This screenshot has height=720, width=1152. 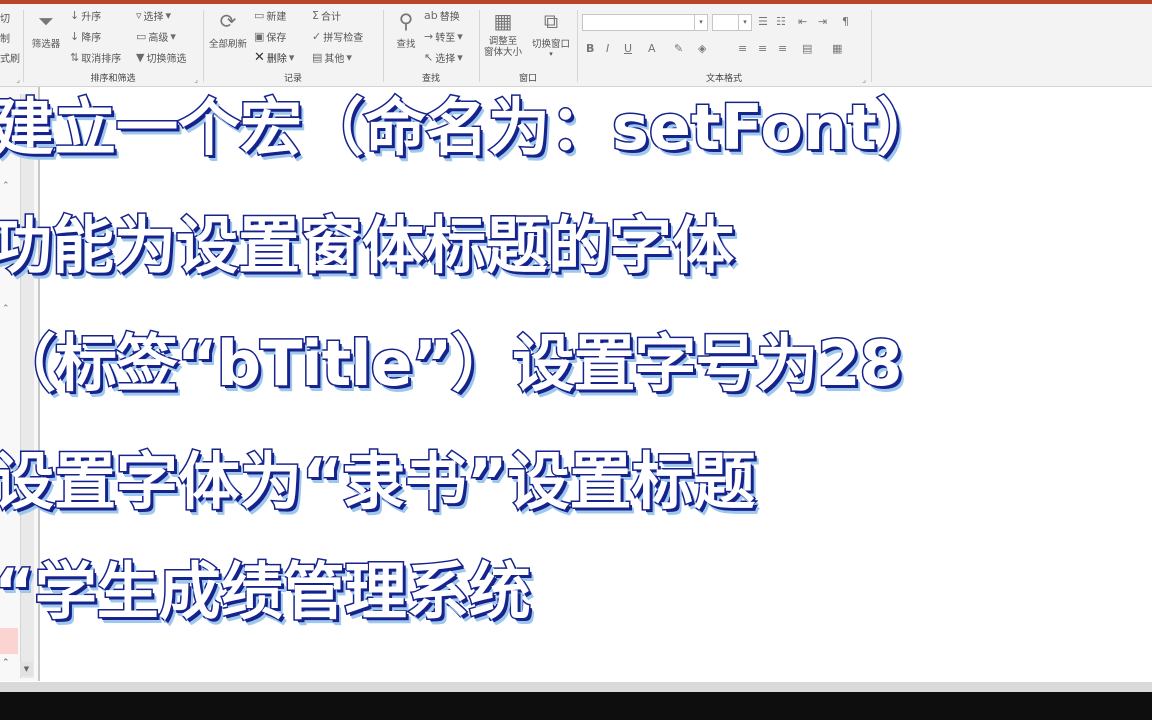 I want to click on more-icon: ▤, so click(x=317, y=57).